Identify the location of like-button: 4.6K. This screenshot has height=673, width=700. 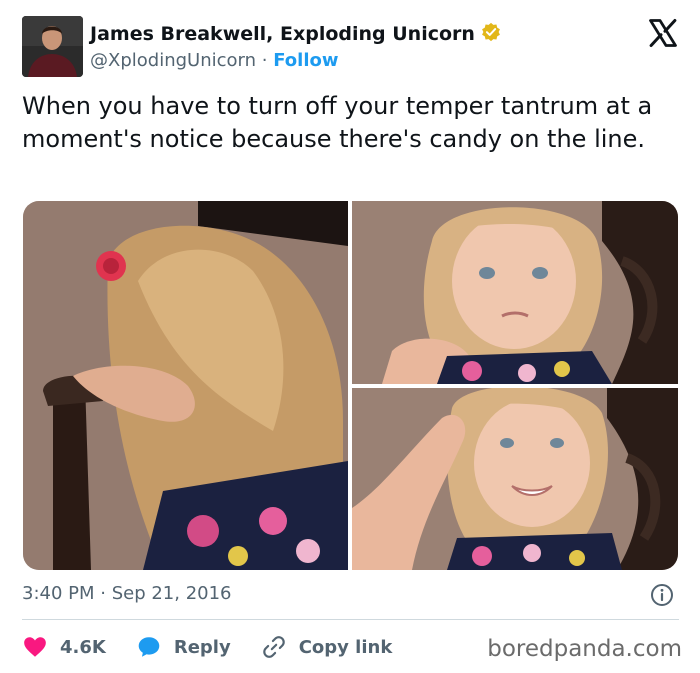
(64, 647).